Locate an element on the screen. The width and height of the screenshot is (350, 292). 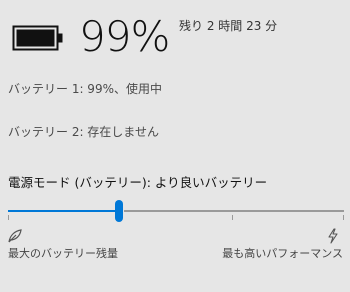
battery-1-status: バッテリー 1: 99%、使用中 is located at coordinates (85, 89).